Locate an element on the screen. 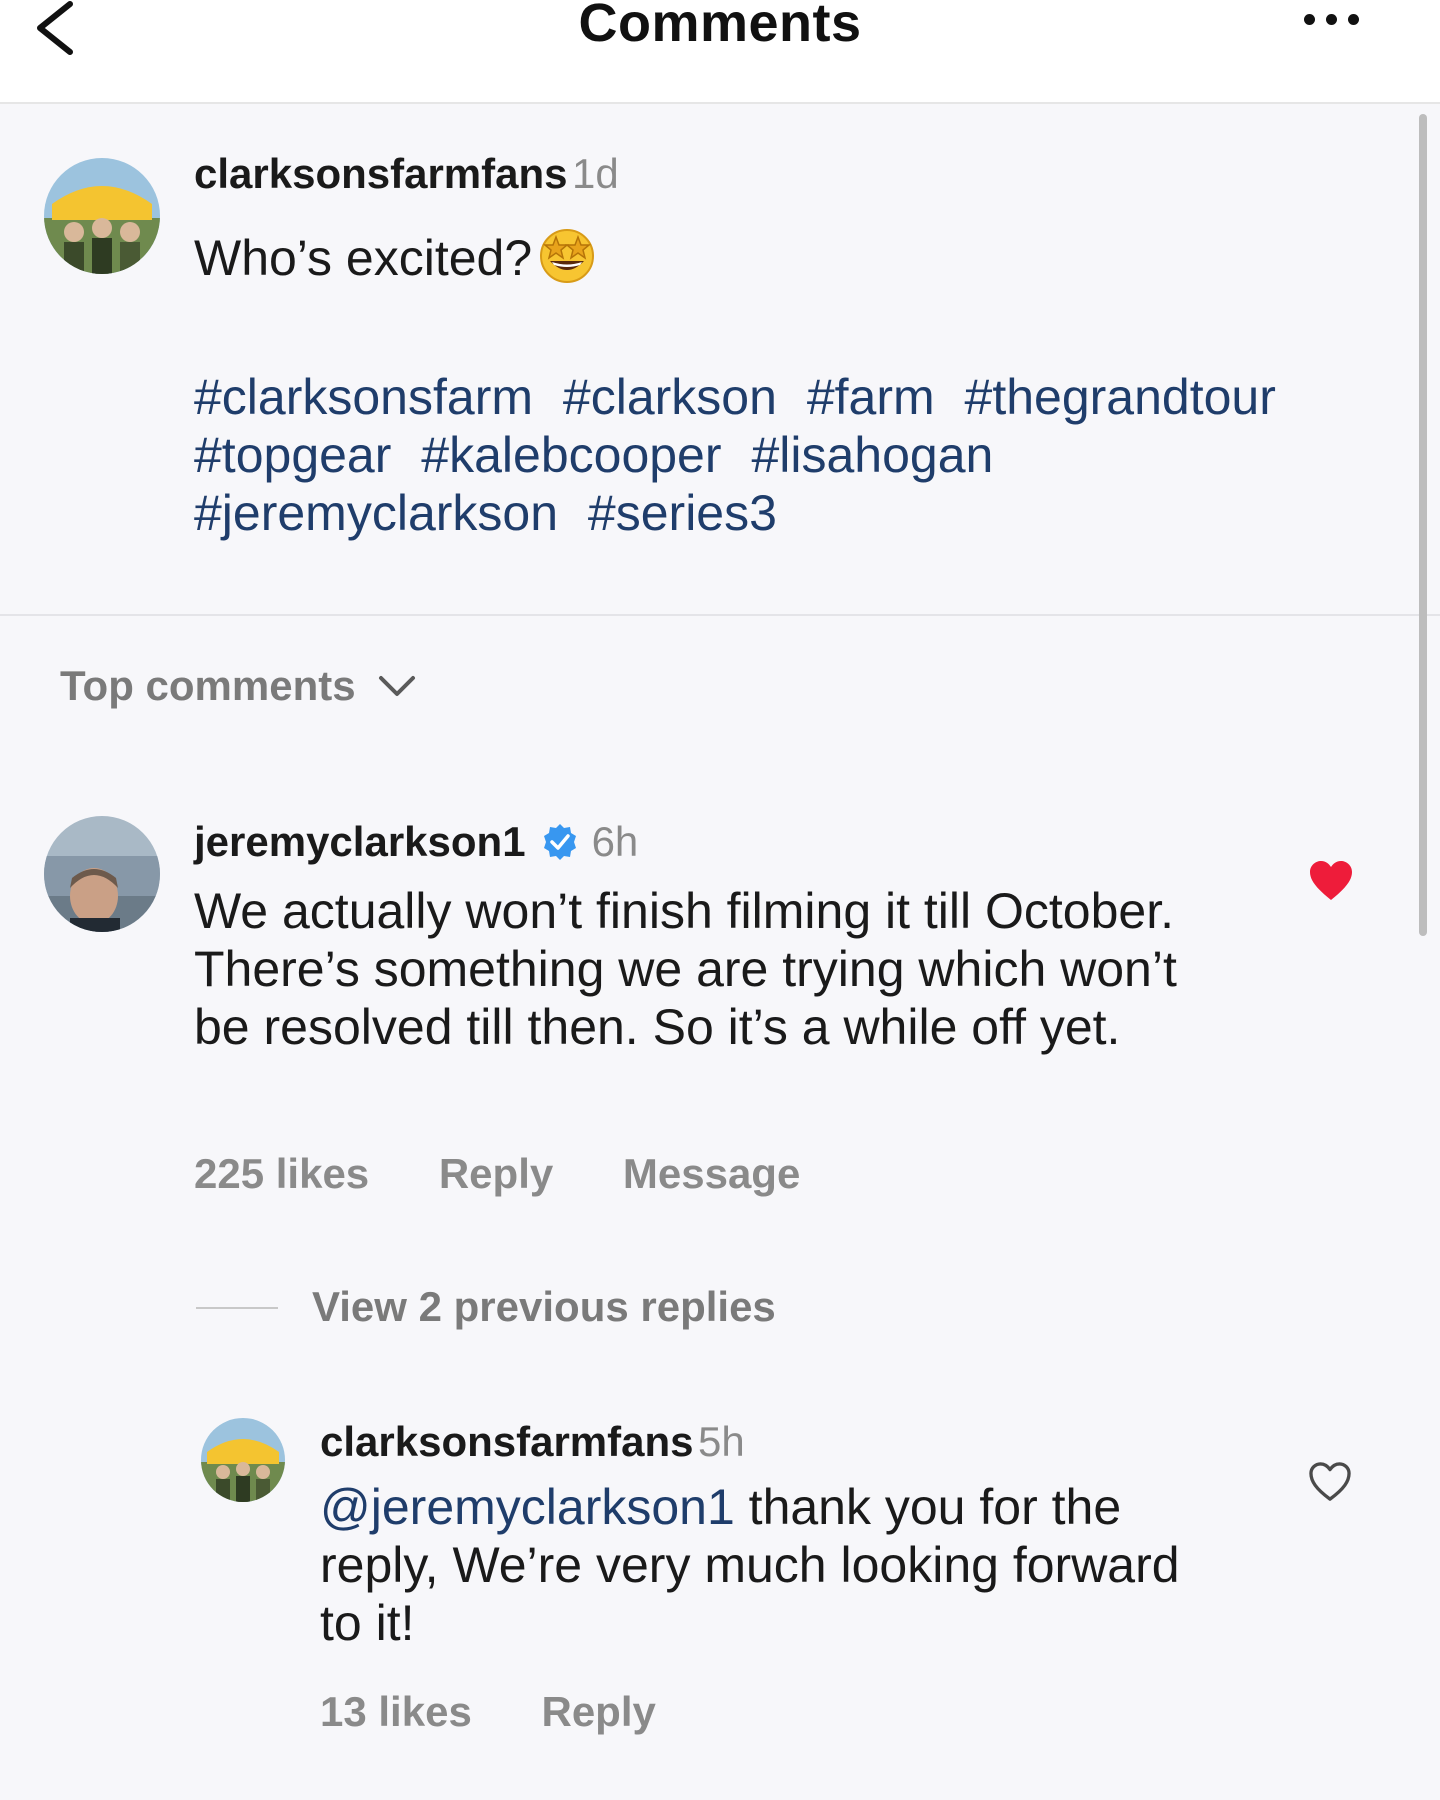  comment-header: jeremyclarkson1 6h is located at coordinates (416, 842).